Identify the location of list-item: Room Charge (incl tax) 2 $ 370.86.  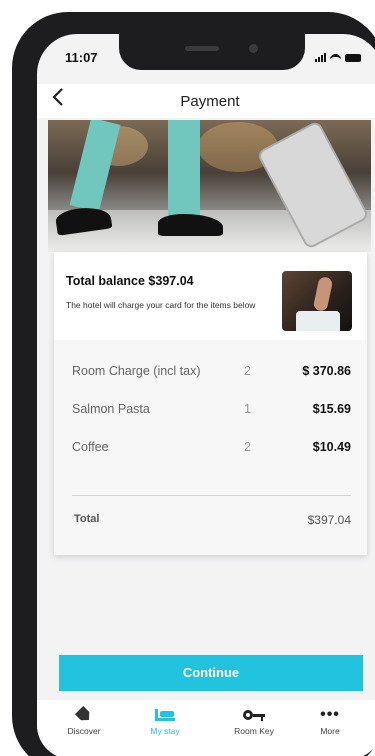
(210, 373).